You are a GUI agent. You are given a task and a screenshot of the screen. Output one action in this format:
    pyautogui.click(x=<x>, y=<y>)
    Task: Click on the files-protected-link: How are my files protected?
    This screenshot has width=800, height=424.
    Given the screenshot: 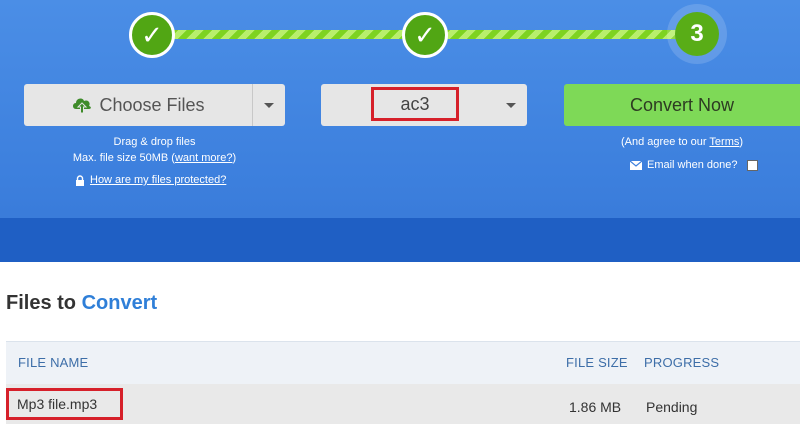 What is the action you would take?
    pyautogui.click(x=158, y=180)
    